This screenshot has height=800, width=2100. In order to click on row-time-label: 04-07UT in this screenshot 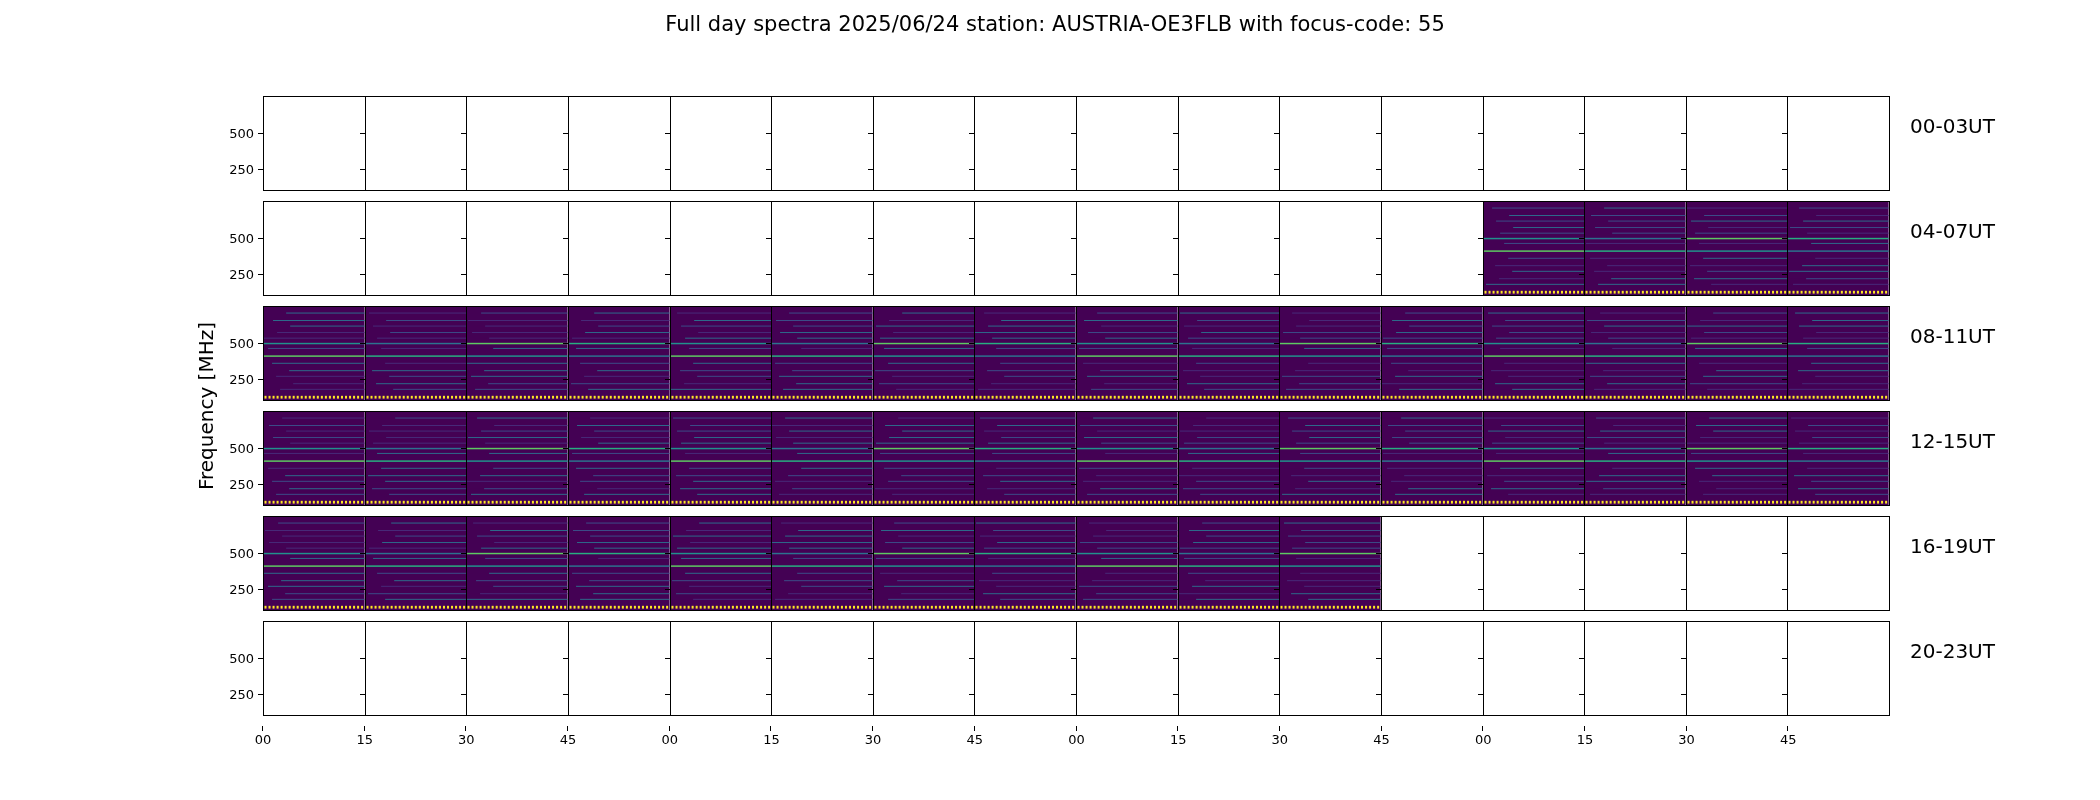, I will do `click(1952, 232)`.